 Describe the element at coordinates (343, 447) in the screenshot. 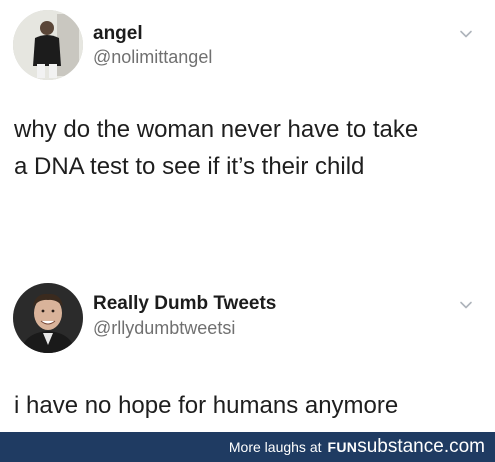

I see `footer-brand-fun: FUN` at that location.